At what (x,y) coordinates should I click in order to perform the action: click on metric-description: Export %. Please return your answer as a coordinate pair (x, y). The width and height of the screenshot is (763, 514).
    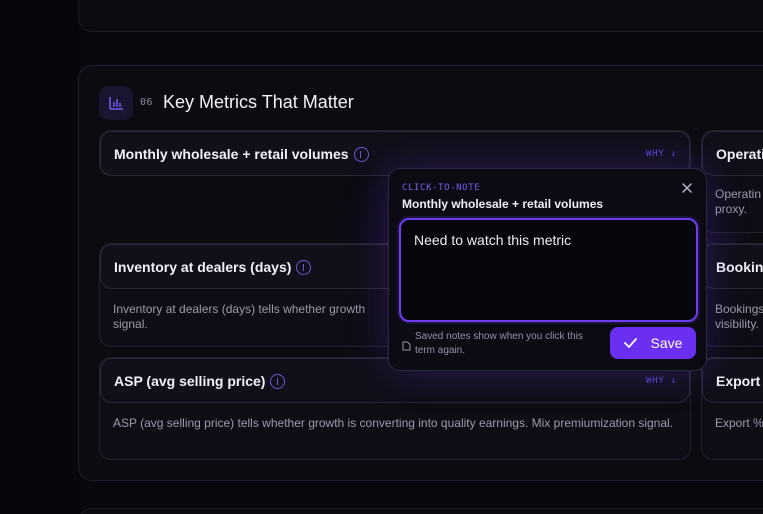
    Looking at the image, I should click on (739, 423).